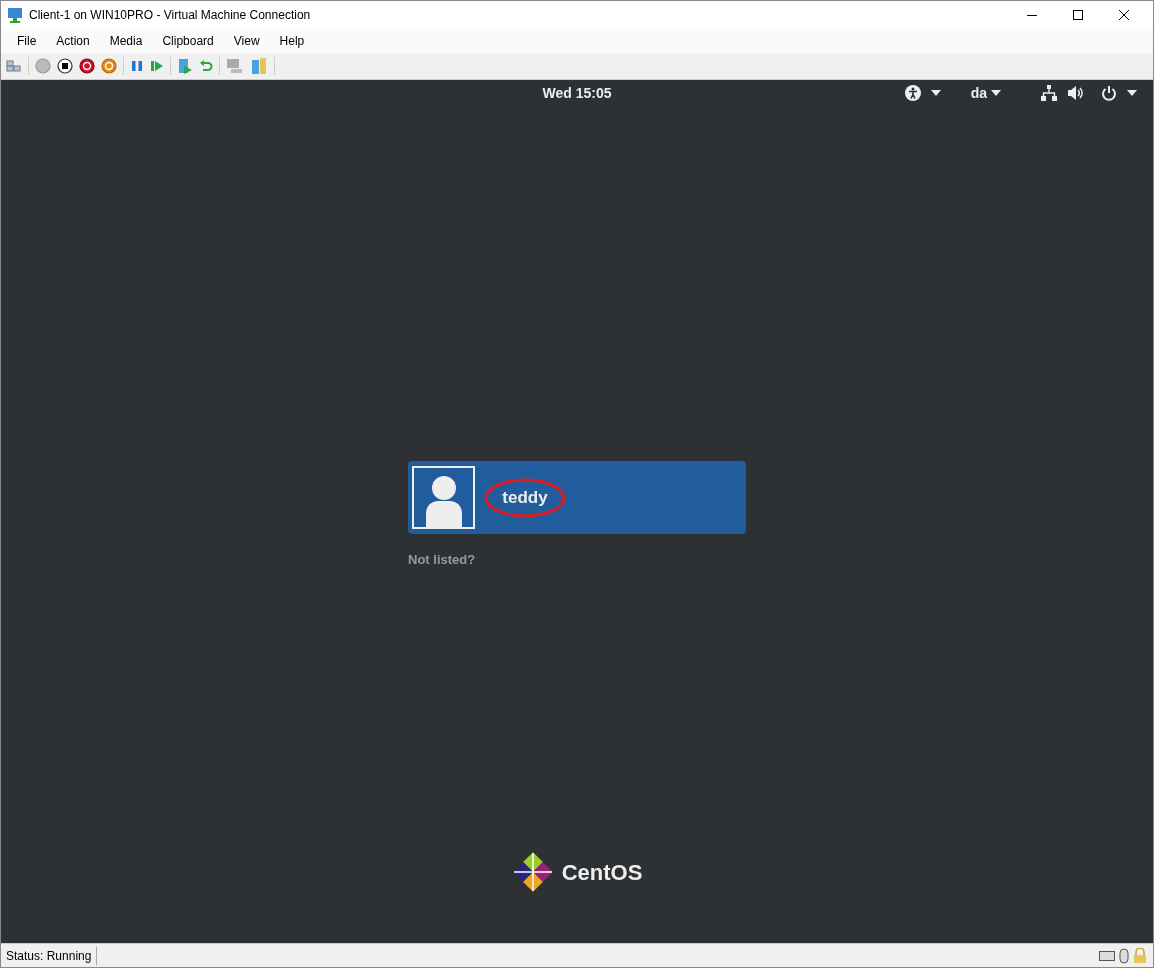 This screenshot has height=968, width=1154. I want to click on monitor-icon, so click(15, 15).